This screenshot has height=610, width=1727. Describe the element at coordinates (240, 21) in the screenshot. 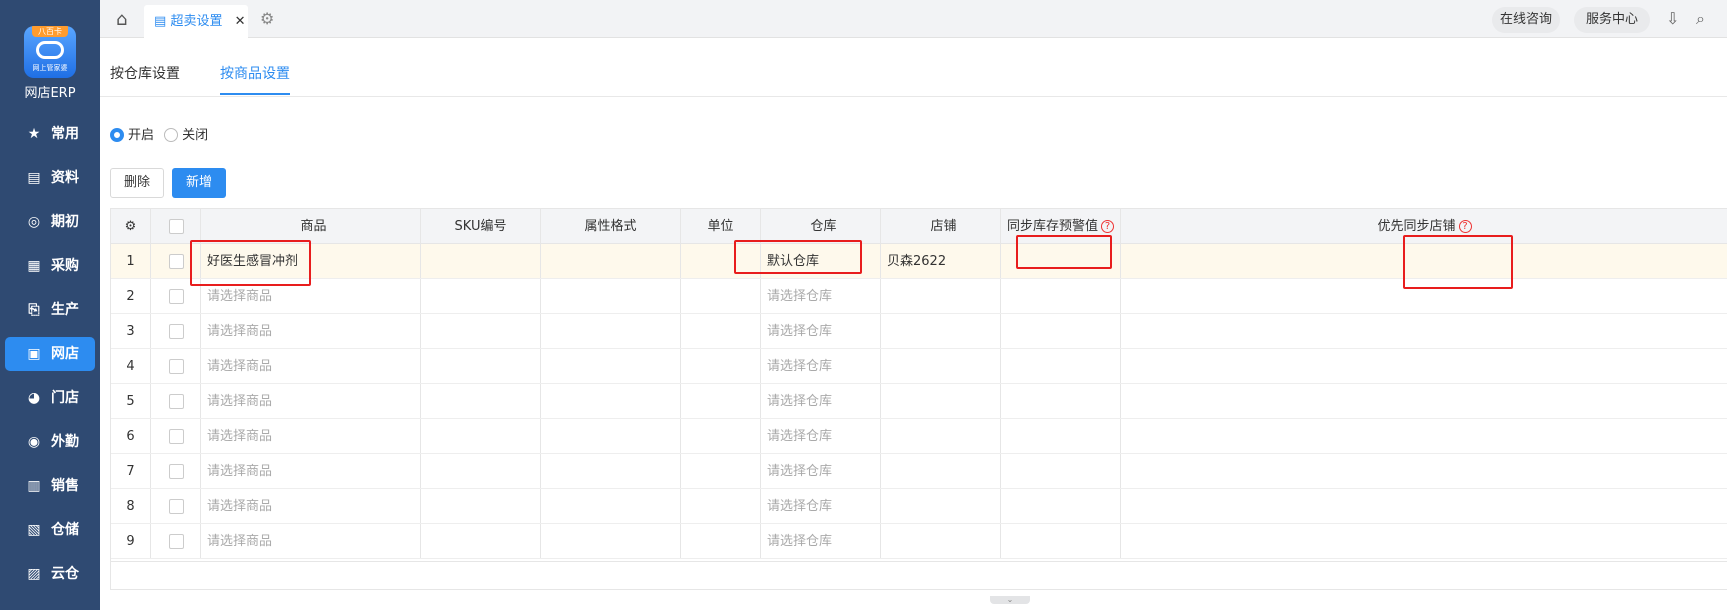

I see `close-icon: ✕` at that location.